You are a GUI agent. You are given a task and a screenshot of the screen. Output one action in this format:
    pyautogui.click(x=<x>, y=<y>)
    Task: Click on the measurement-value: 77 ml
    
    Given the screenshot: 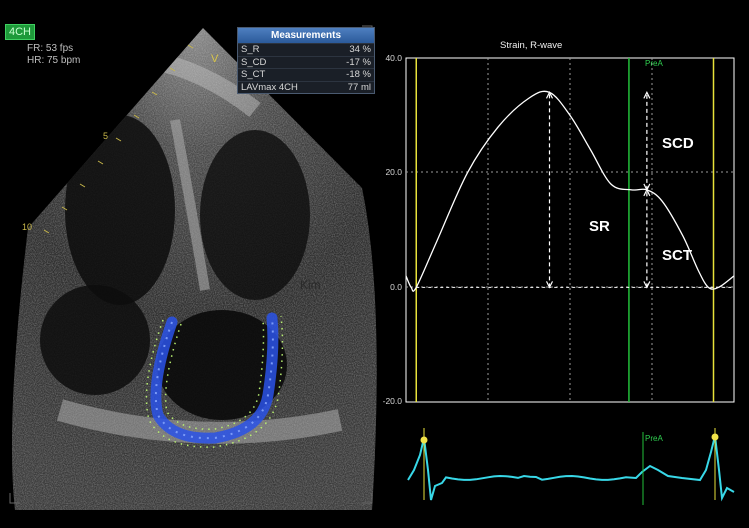 What is the action you would take?
    pyautogui.click(x=359, y=87)
    